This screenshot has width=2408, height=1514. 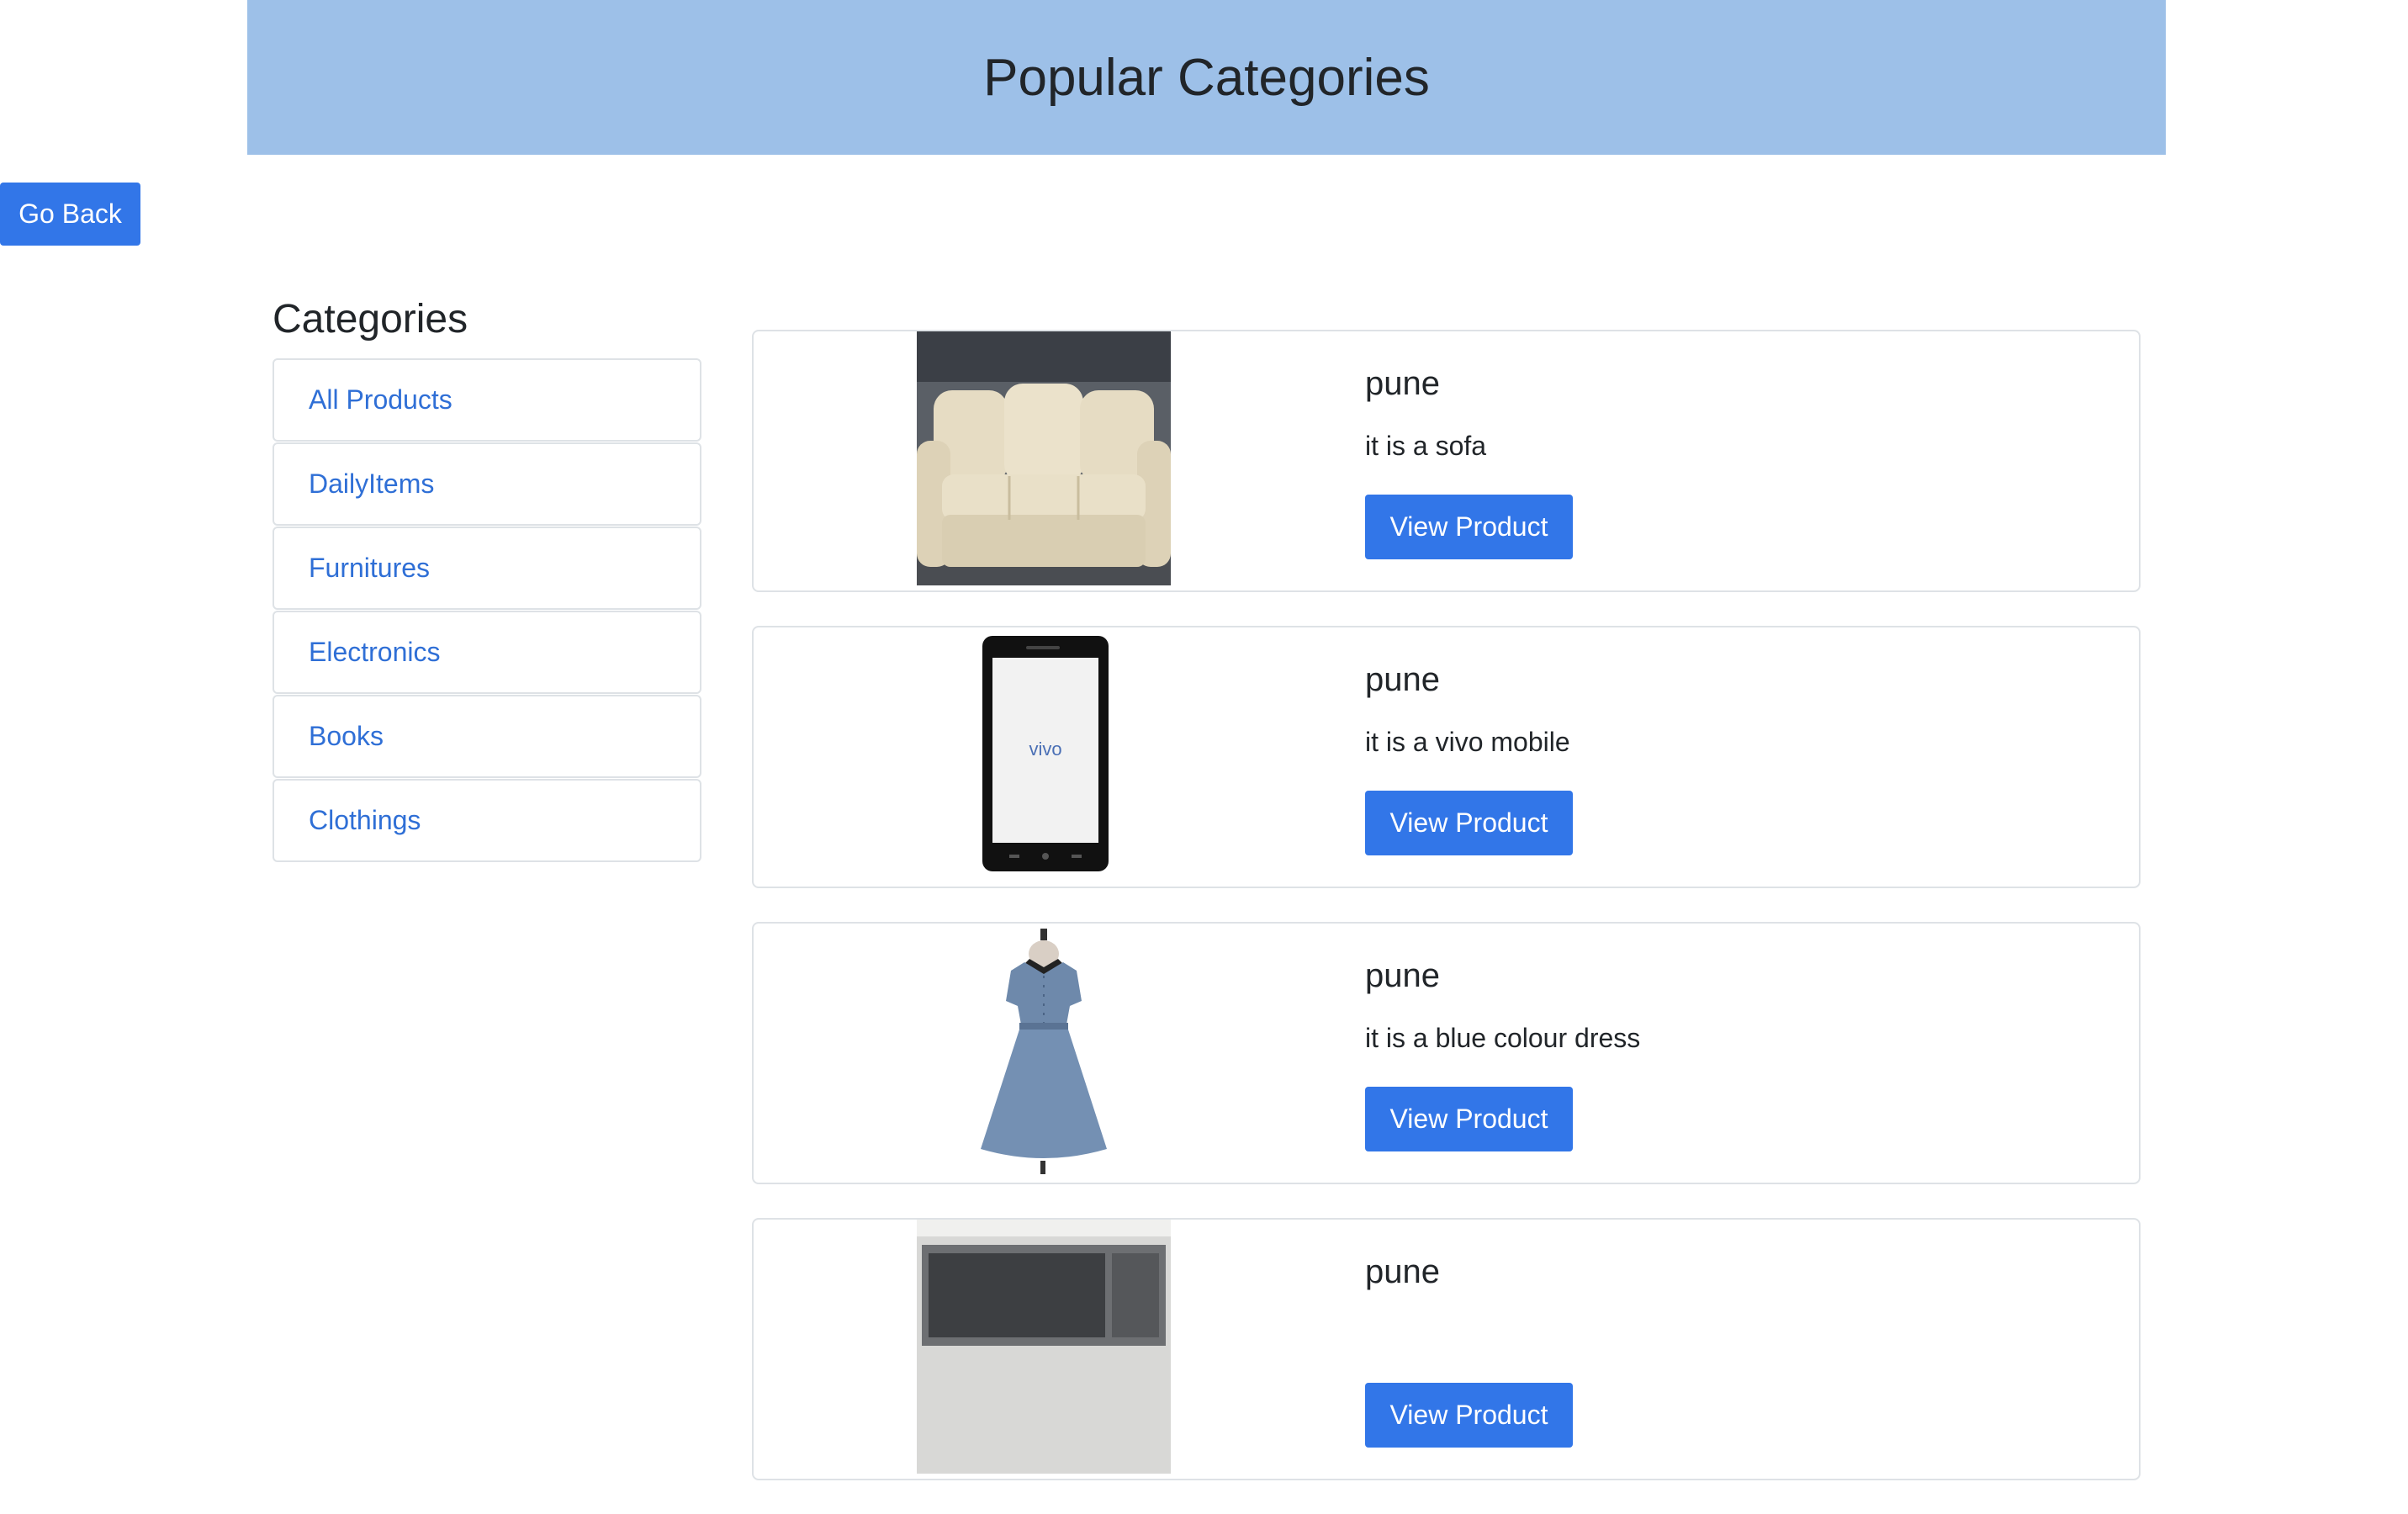 I want to click on page-header: Popular Categories, so click(x=1206, y=78).